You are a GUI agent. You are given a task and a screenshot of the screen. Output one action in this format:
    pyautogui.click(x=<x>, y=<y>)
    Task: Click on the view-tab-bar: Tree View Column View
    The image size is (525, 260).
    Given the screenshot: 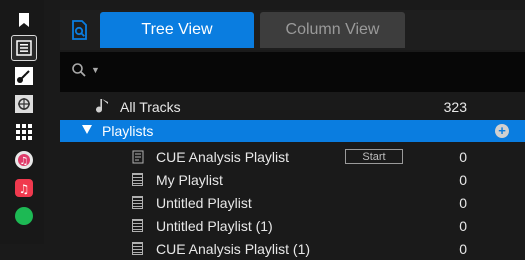 What is the action you would take?
    pyautogui.click(x=292, y=30)
    